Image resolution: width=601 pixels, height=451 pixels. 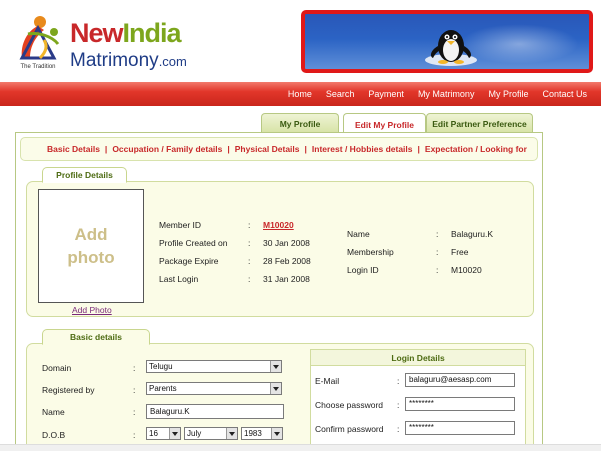 What do you see at coordinates (358, 234) in the screenshot?
I see `name-label: Name` at bounding box center [358, 234].